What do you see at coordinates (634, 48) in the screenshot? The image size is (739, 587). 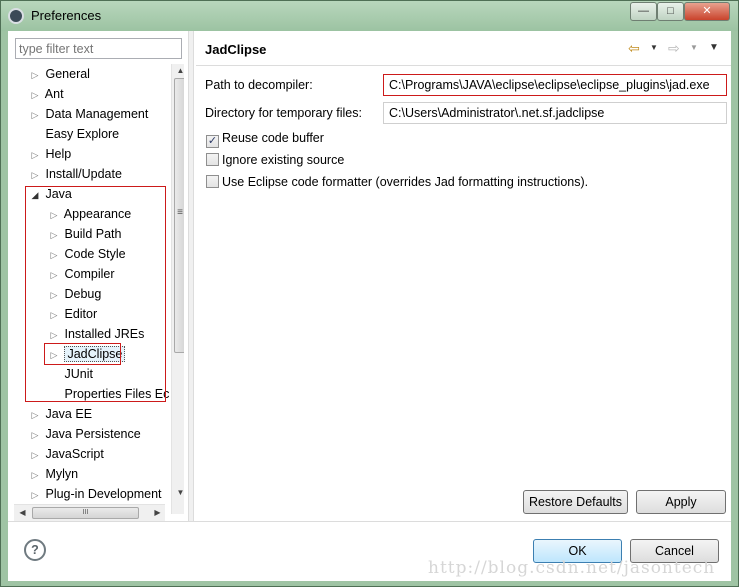 I see `back-arrow-icon: ⇦` at bounding box center [634, 48].